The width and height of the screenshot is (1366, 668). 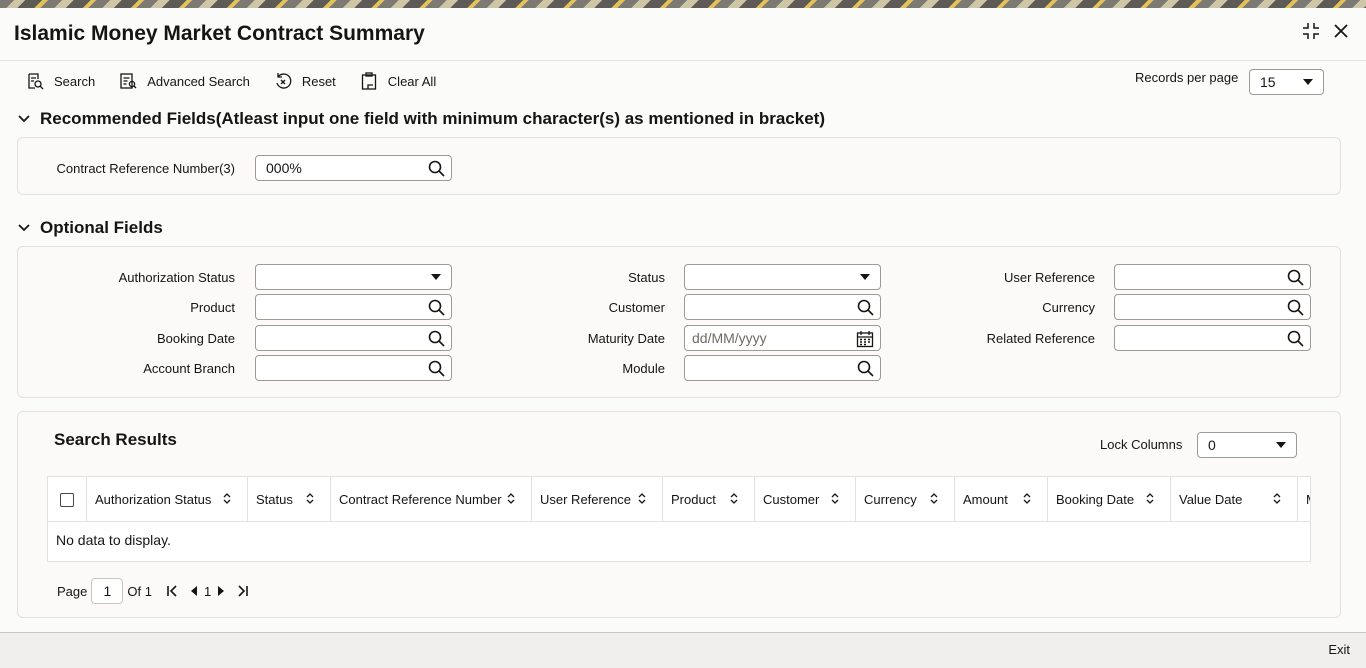 What do you see at coordinates (636, 307) in the screenshot?
I see `customer-label: Customer` at bounding box center [636, 307].